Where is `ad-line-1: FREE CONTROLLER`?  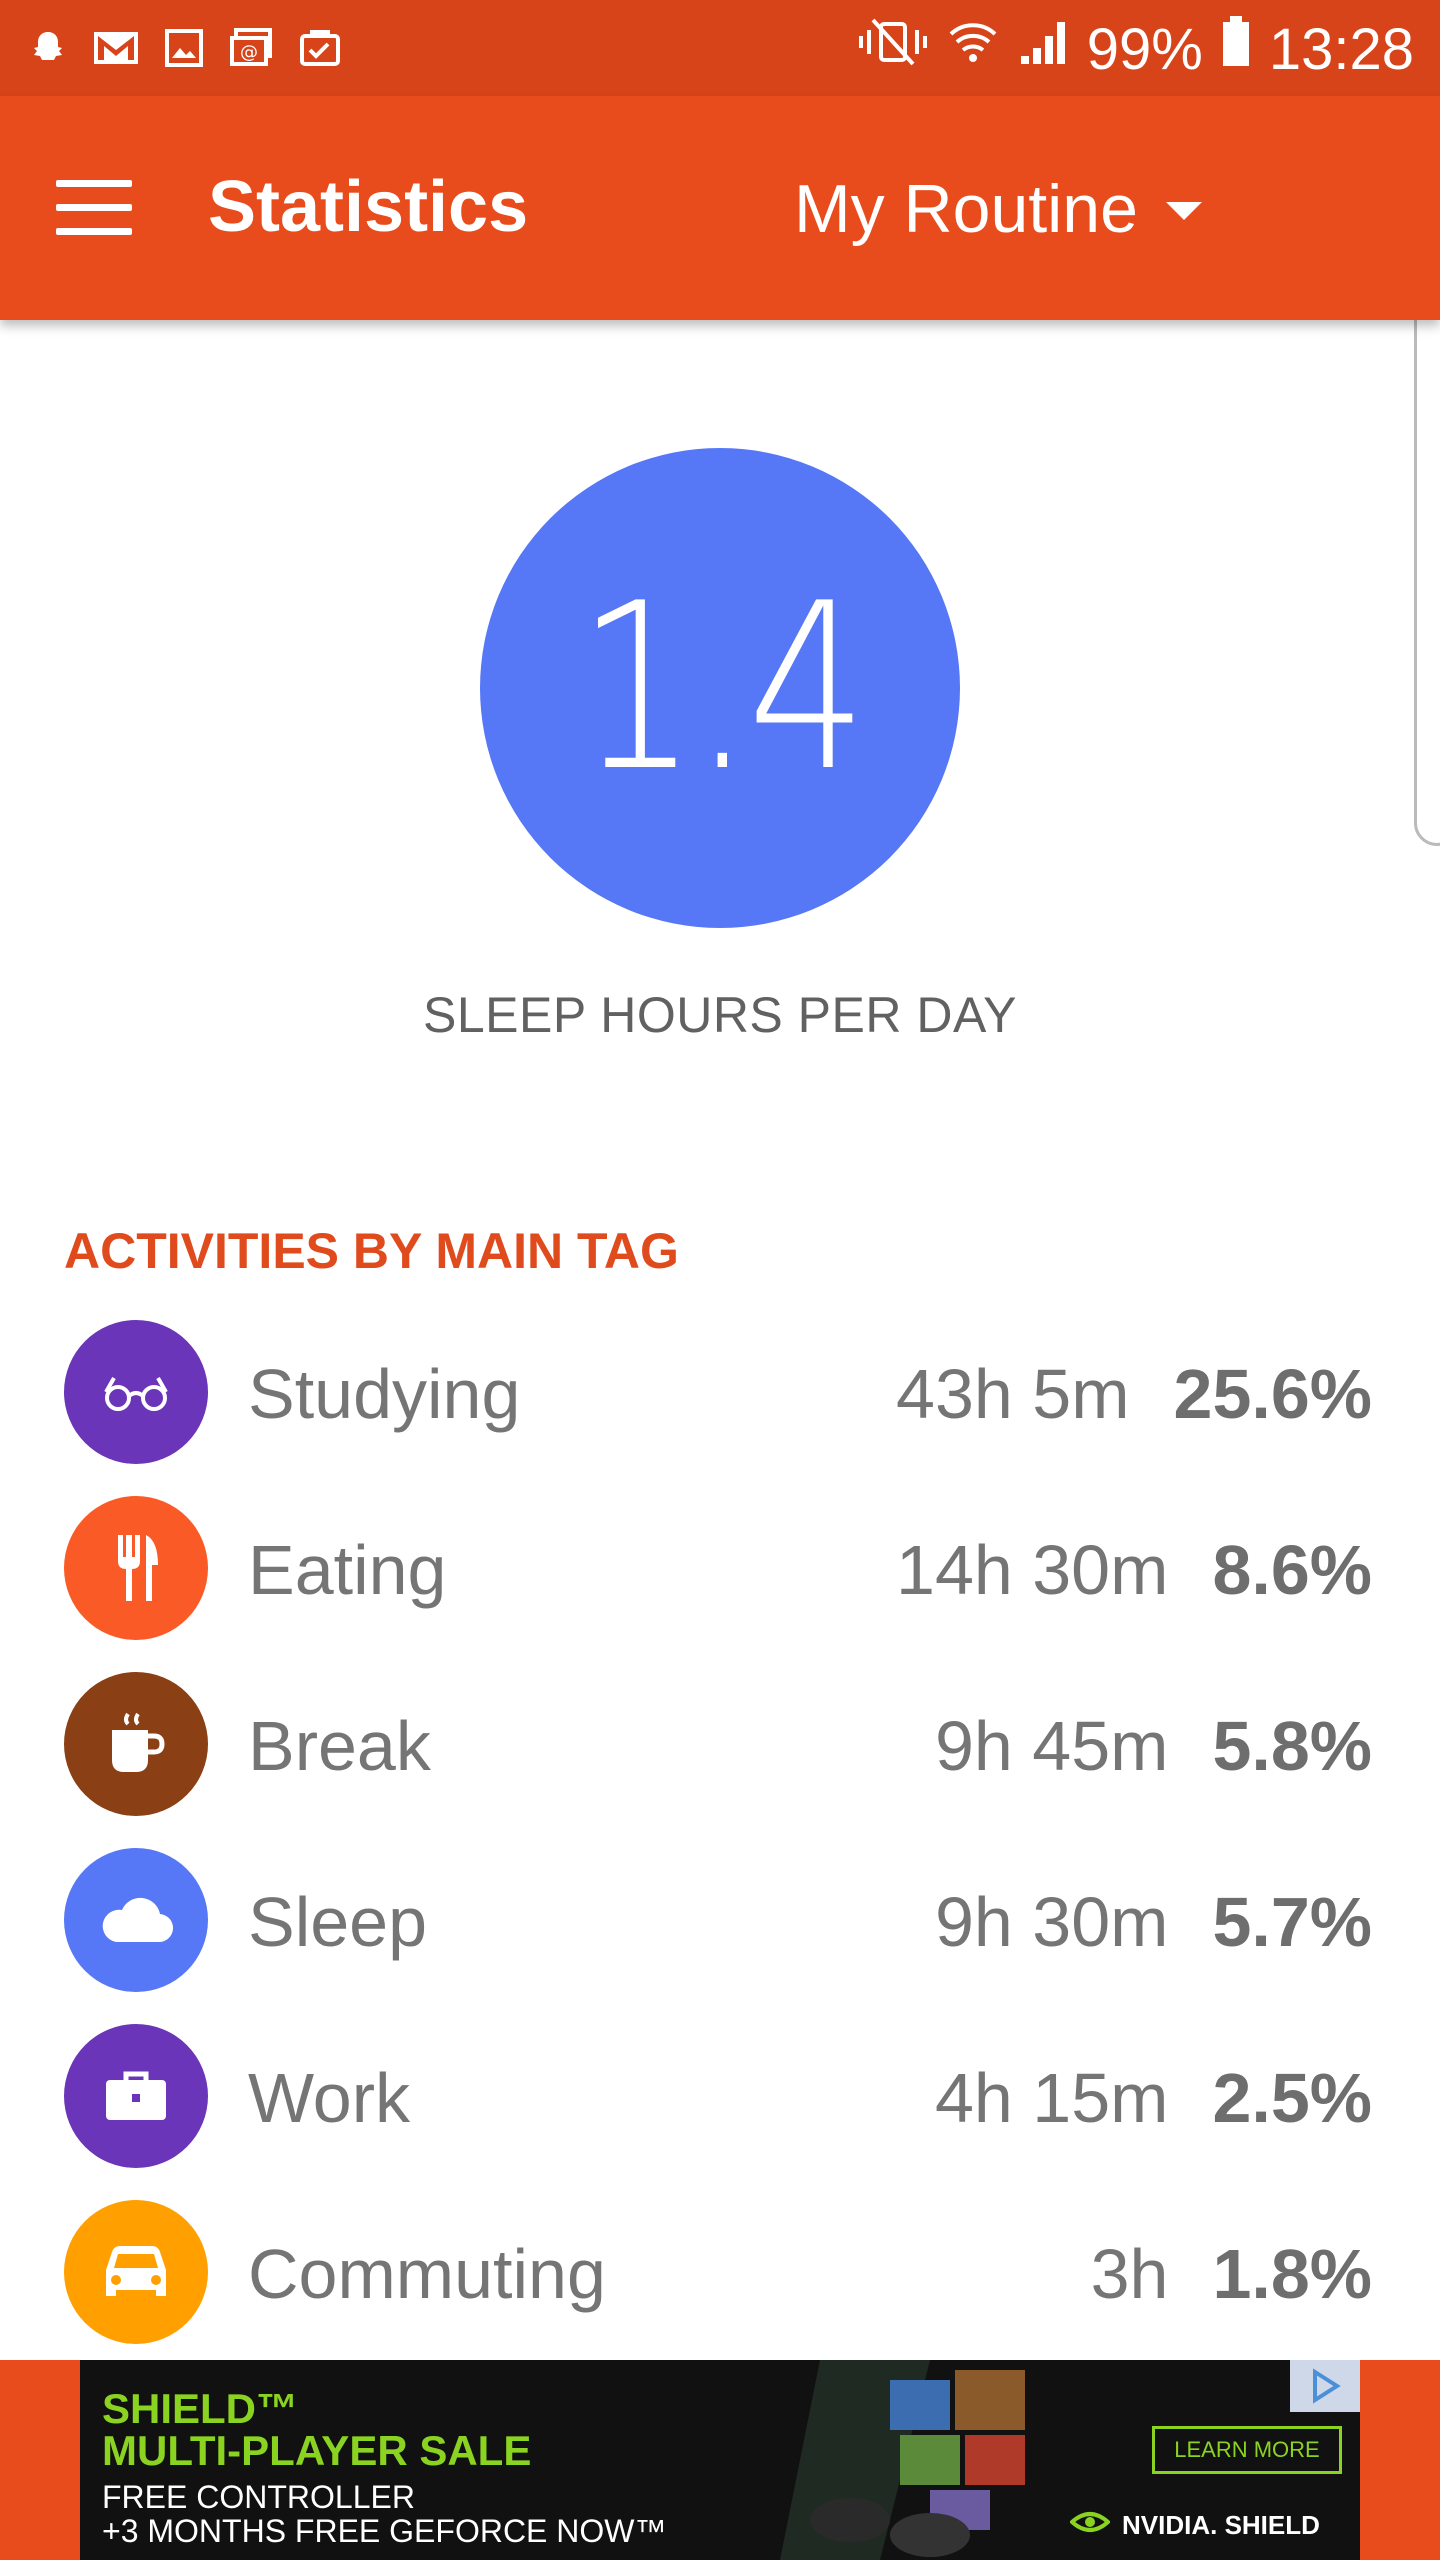 ad-line-1: FREE CONTROLLER is located at coordinates (258, 2497).